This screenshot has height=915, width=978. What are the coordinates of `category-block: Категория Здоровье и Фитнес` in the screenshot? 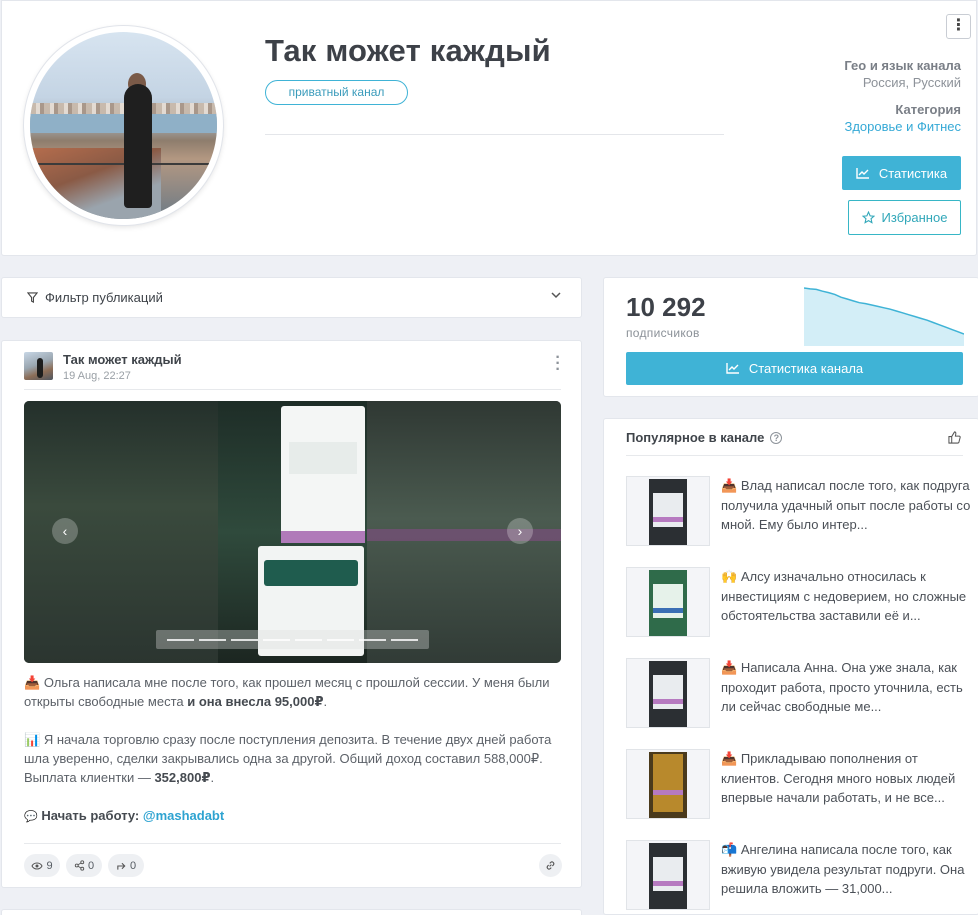 It's located at (902, 118).